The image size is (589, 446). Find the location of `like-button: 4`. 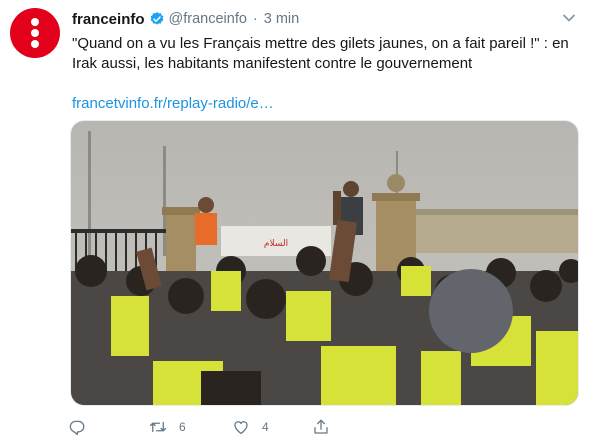

like-button: 4 is located at coordinates (250, 427).